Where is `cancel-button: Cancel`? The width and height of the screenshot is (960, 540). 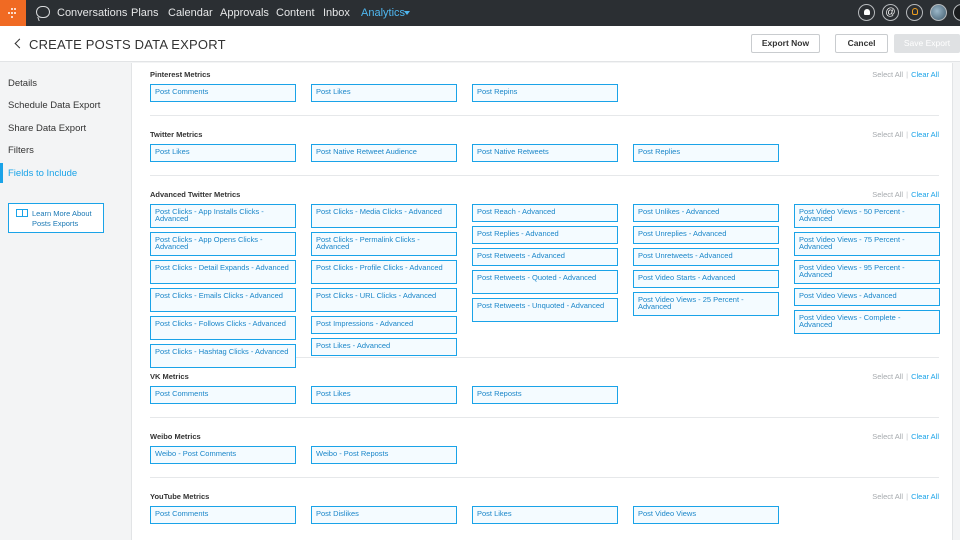 cancel-button: Cancel is located at coordinates (861, 43).